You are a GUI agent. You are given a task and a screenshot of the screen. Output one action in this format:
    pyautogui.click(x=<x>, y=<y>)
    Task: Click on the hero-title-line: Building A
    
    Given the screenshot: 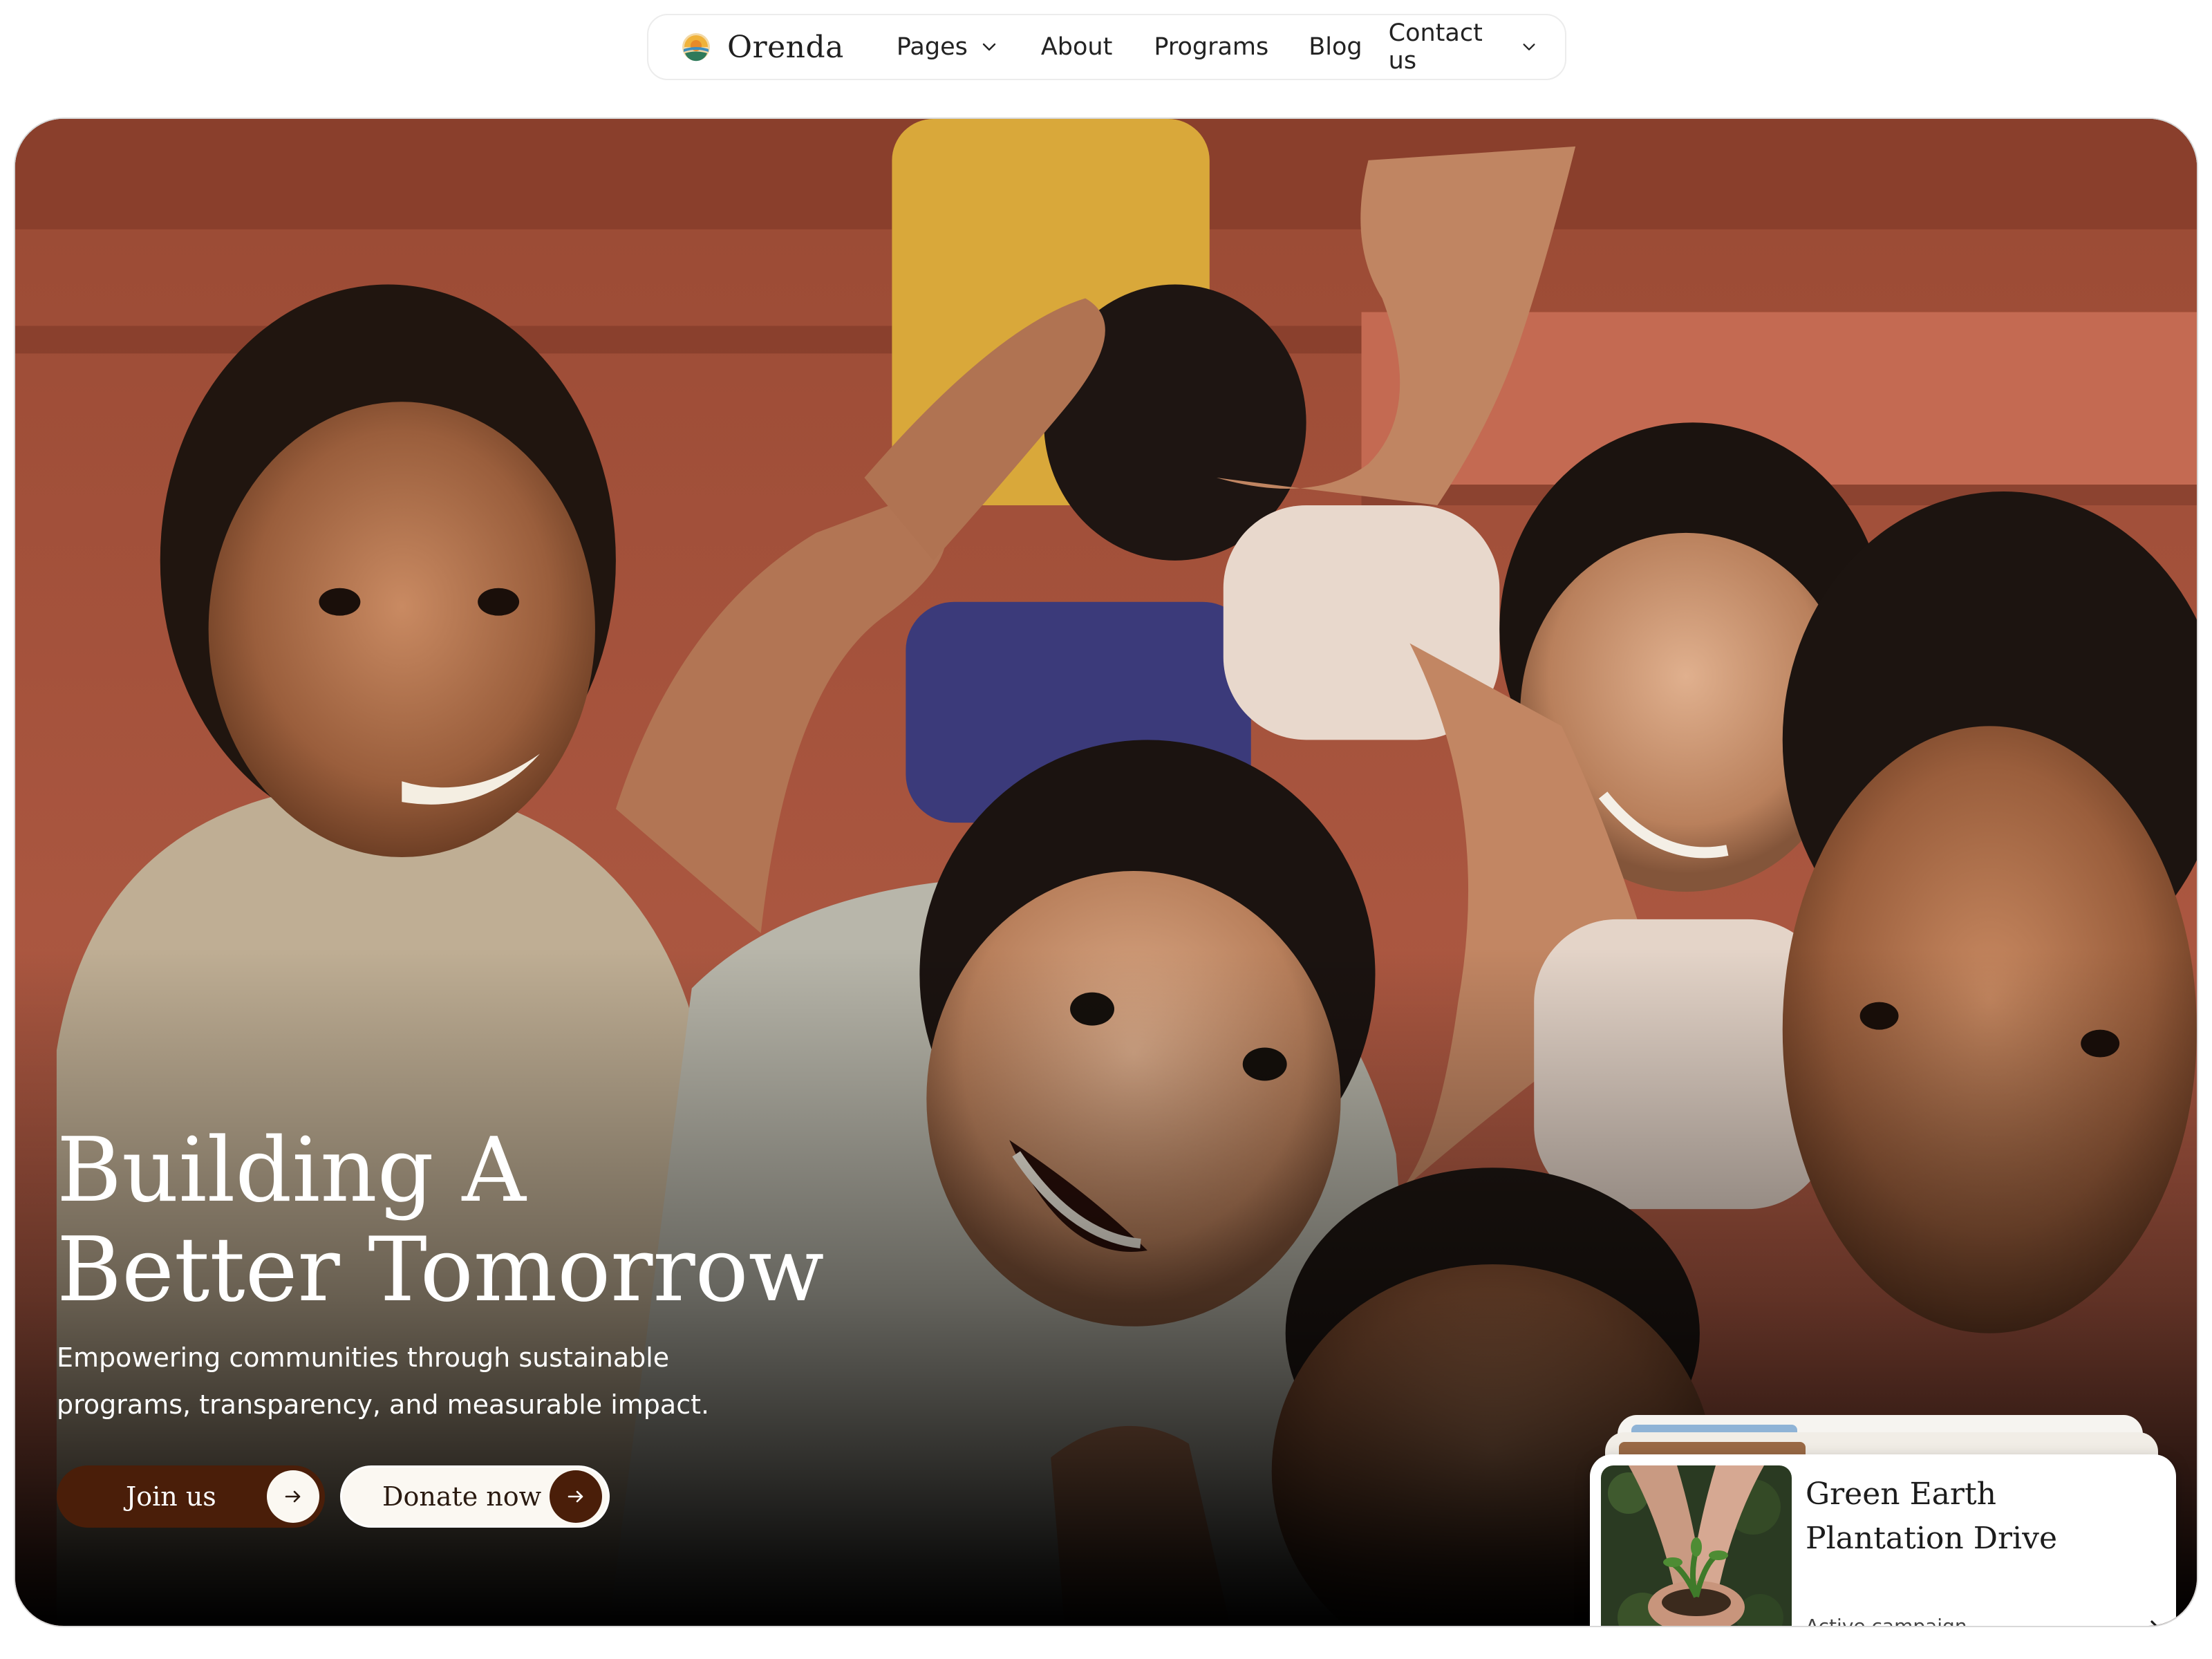 What is the action you would take?
    pyautogui.click(x=291, y=1170)
    